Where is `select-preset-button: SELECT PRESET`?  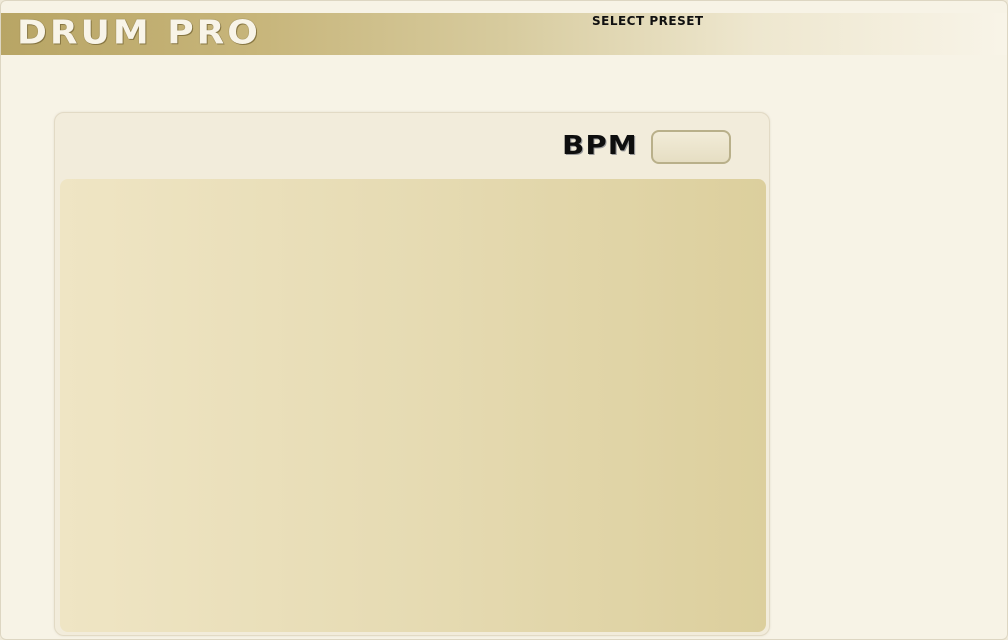 select-preset-button: SELECT PRESET is located at coordinates (648, 21).